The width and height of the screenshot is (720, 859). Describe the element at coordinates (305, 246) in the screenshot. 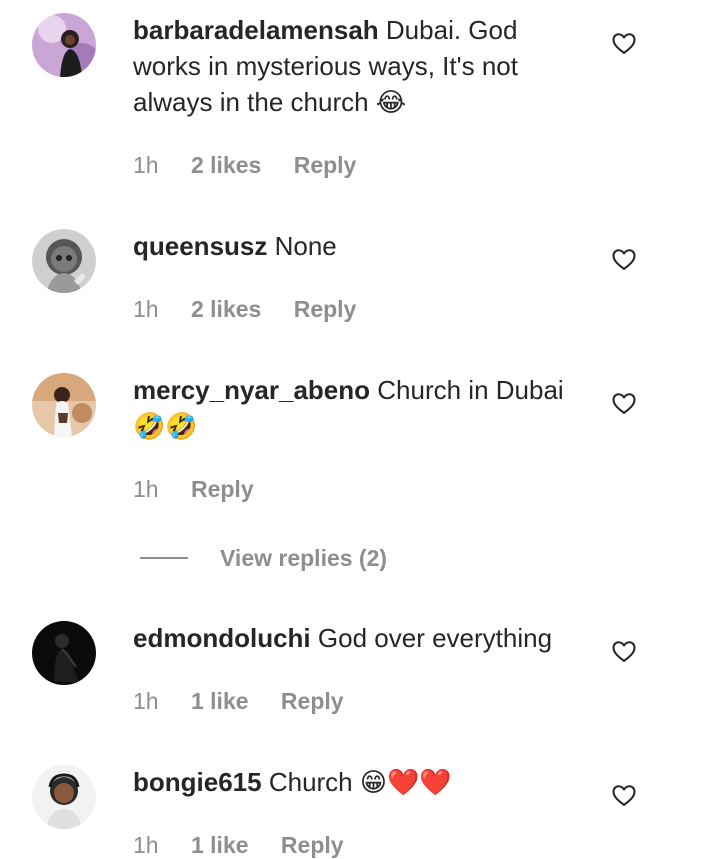

I see `comment-text: None` at that location.